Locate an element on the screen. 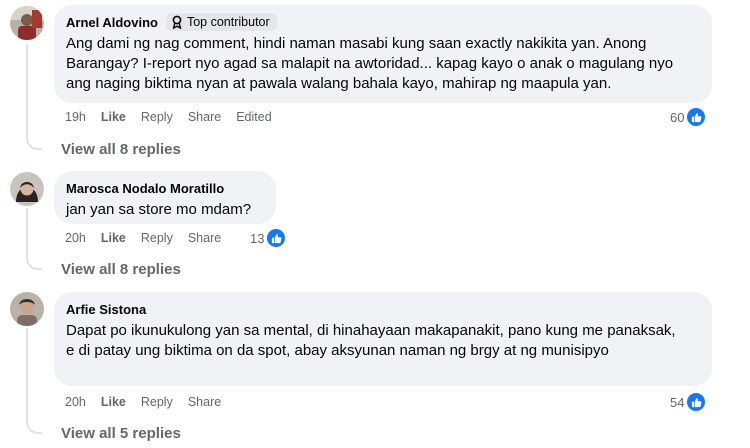 This screenshot has width=750, height=448. comment-author: Marosca Nodalo Moratillo is located at coordinates (145, 188).